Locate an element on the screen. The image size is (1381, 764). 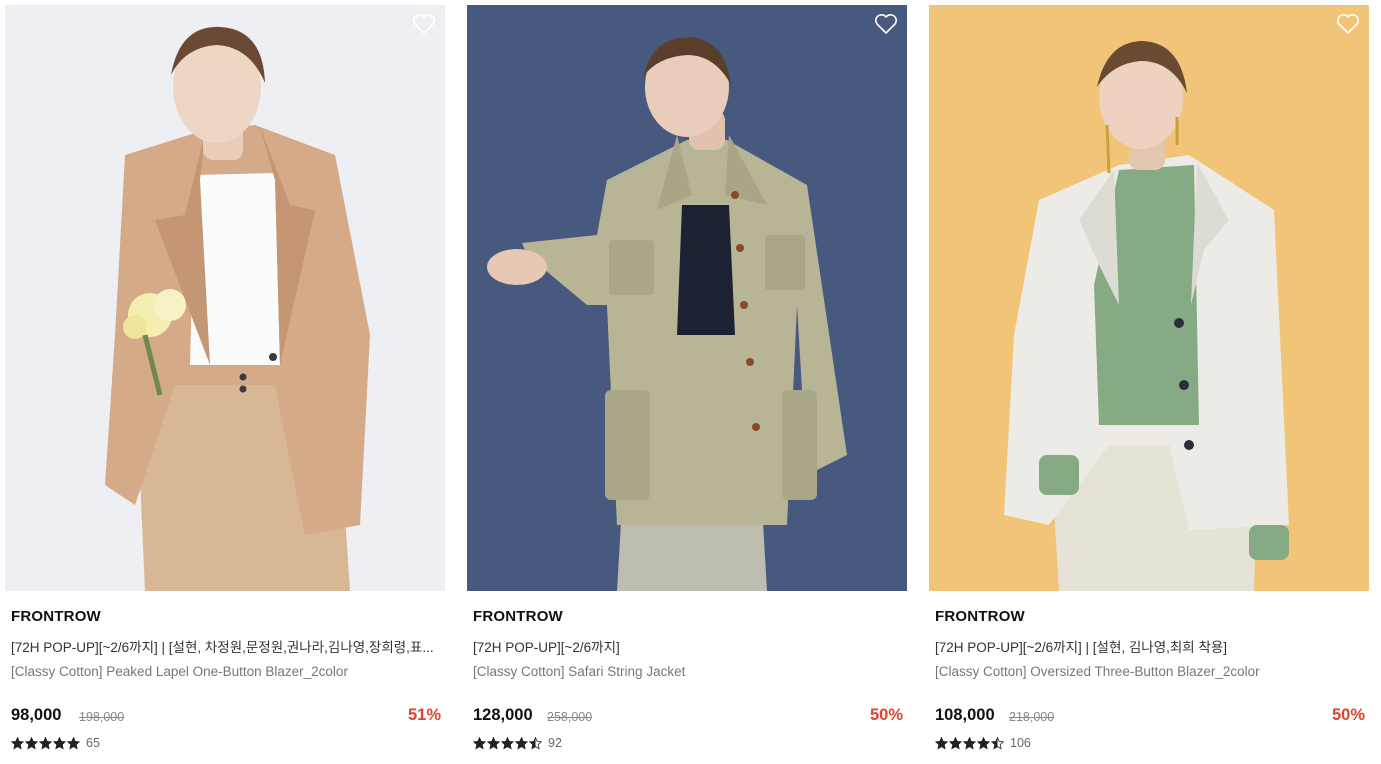
price-row: 108,000 218,000 50% is located at coordinates (1150, 718).